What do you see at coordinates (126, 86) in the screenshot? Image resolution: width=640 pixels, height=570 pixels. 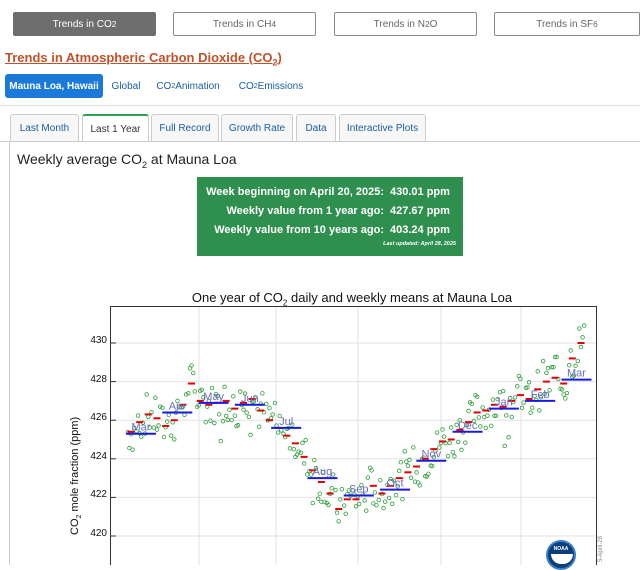 I see `pill-global: Global` at bounding box center [126, 86].